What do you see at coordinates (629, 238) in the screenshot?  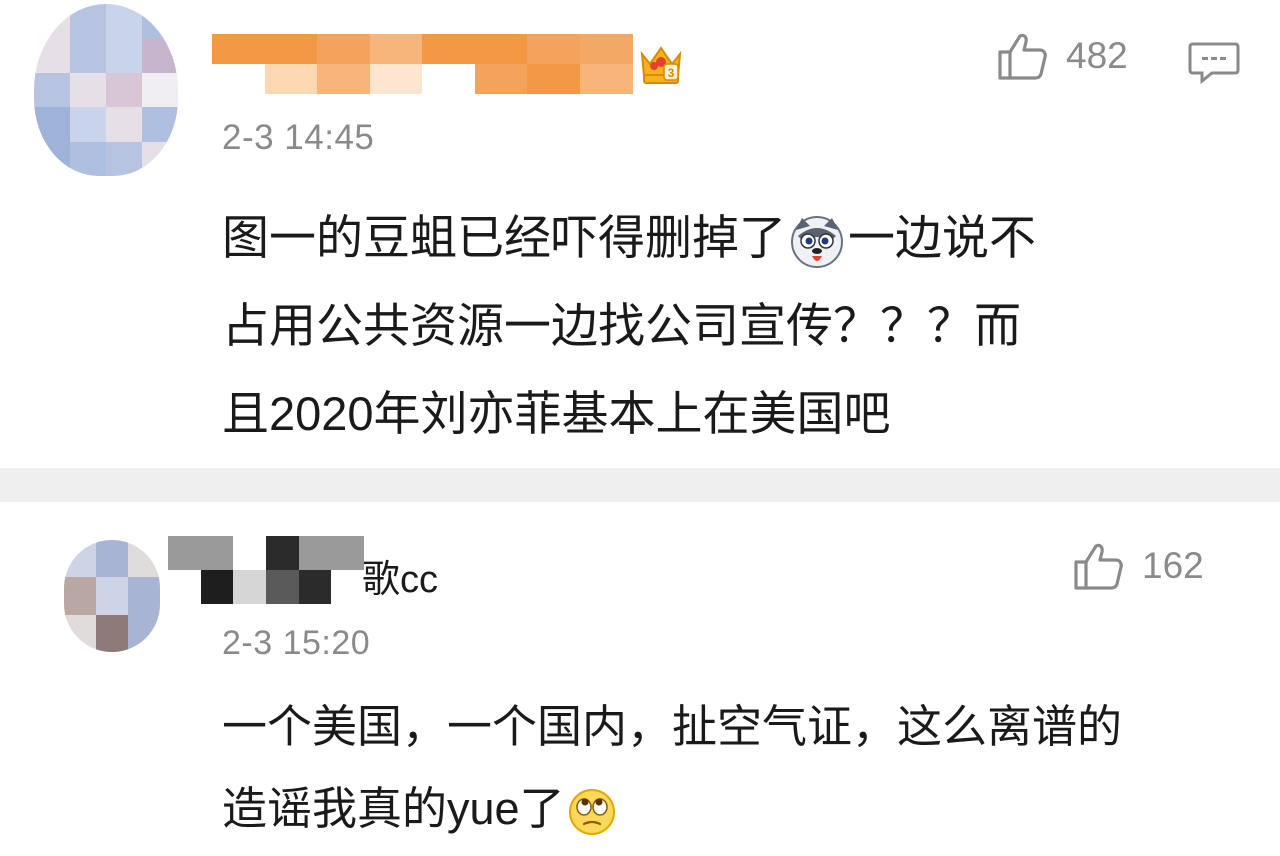 I see `comment-text-line: 图一的豆蛆已经吓得删掉了 一边说不` at bounding box center [629, 238].